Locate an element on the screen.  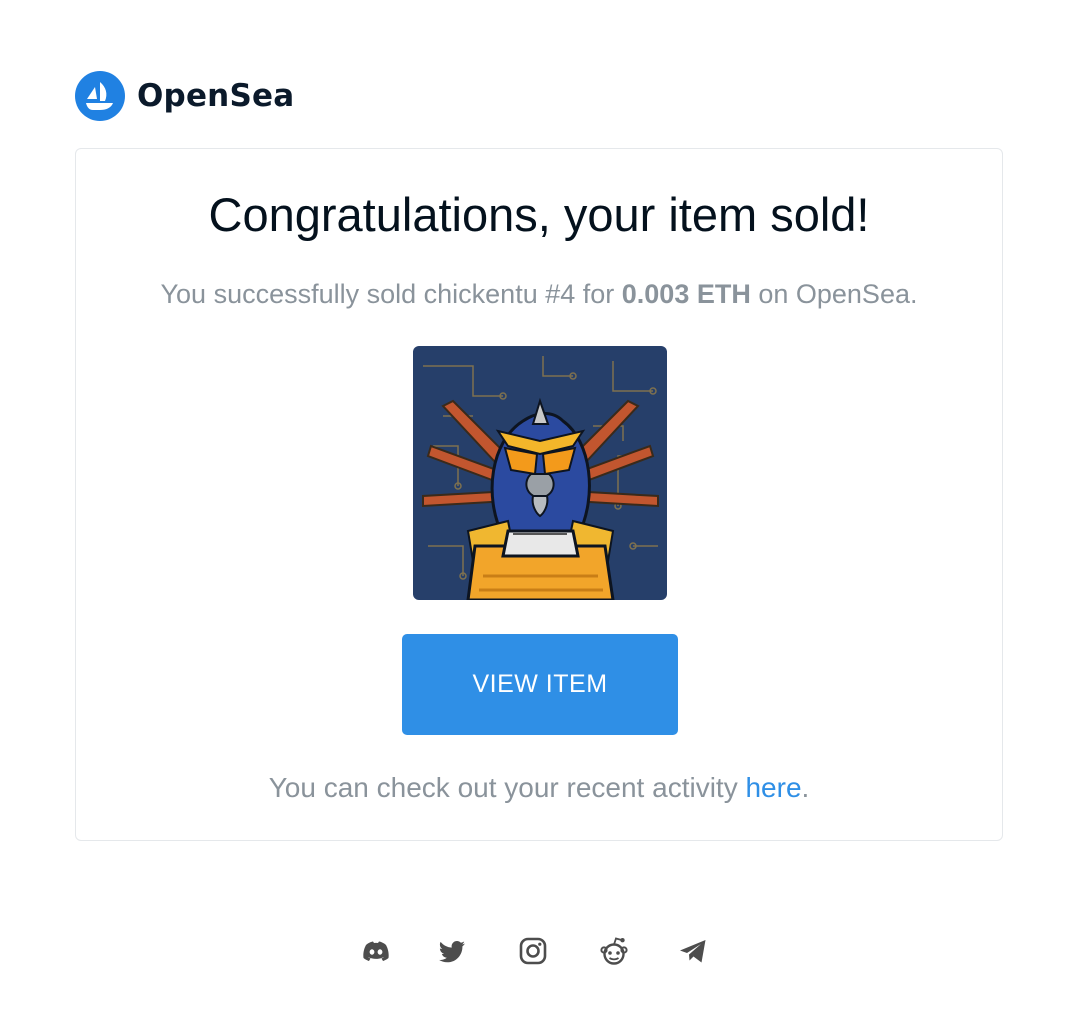
social-links is located at coordinates (540, 951).